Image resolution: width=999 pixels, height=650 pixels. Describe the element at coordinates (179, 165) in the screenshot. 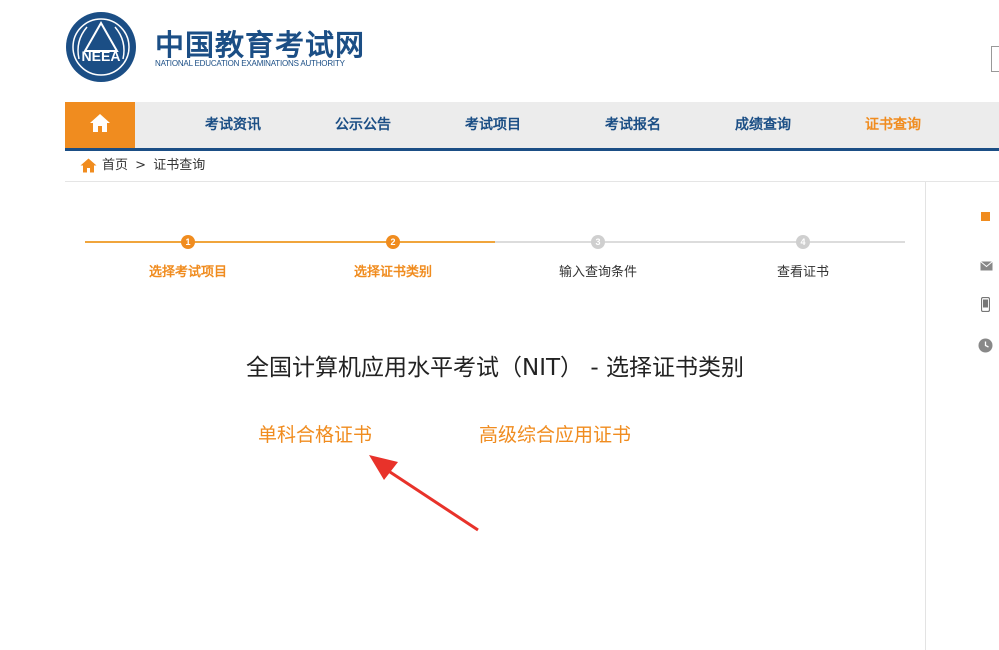

I see `breadcrumb-current: 证书查询` at that location.